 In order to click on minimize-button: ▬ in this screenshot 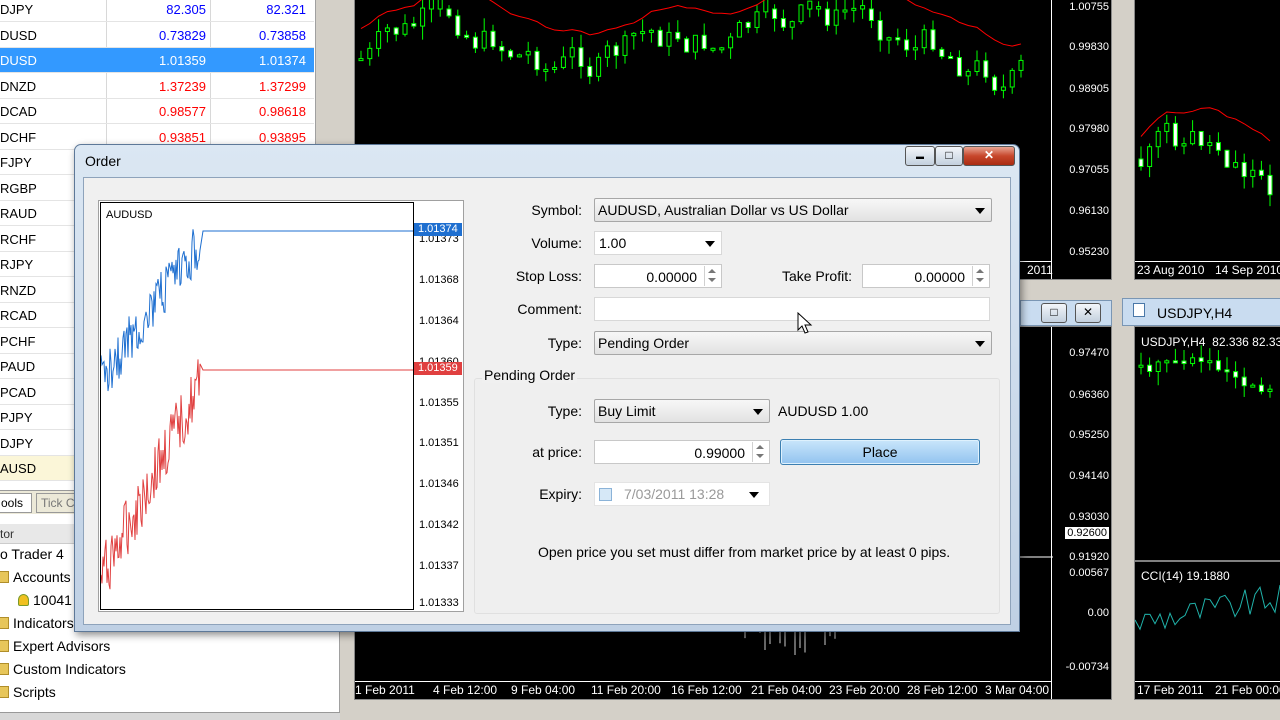, I will do `click(920, 156)`.